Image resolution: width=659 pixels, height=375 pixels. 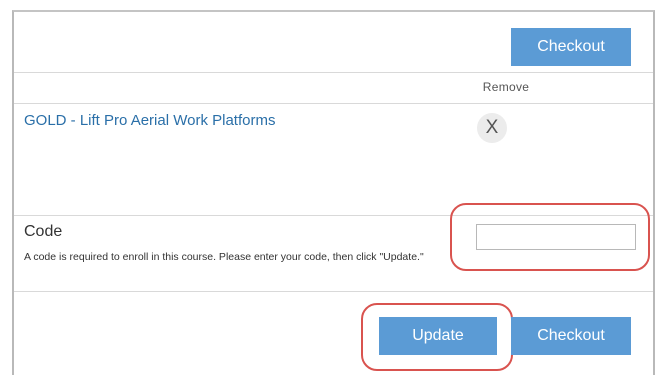 I want to click on checkout-button-top: Checkout, so click(x=571, y=47).